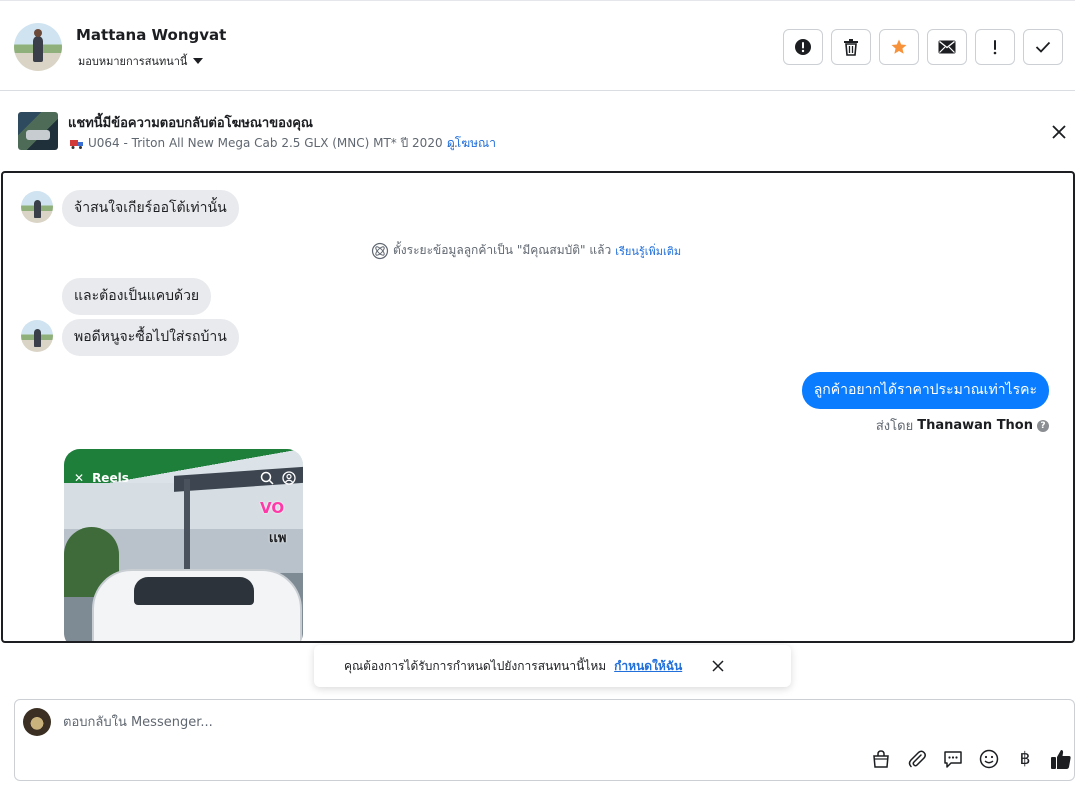  I want to click on spam-button, so click(803, 47).